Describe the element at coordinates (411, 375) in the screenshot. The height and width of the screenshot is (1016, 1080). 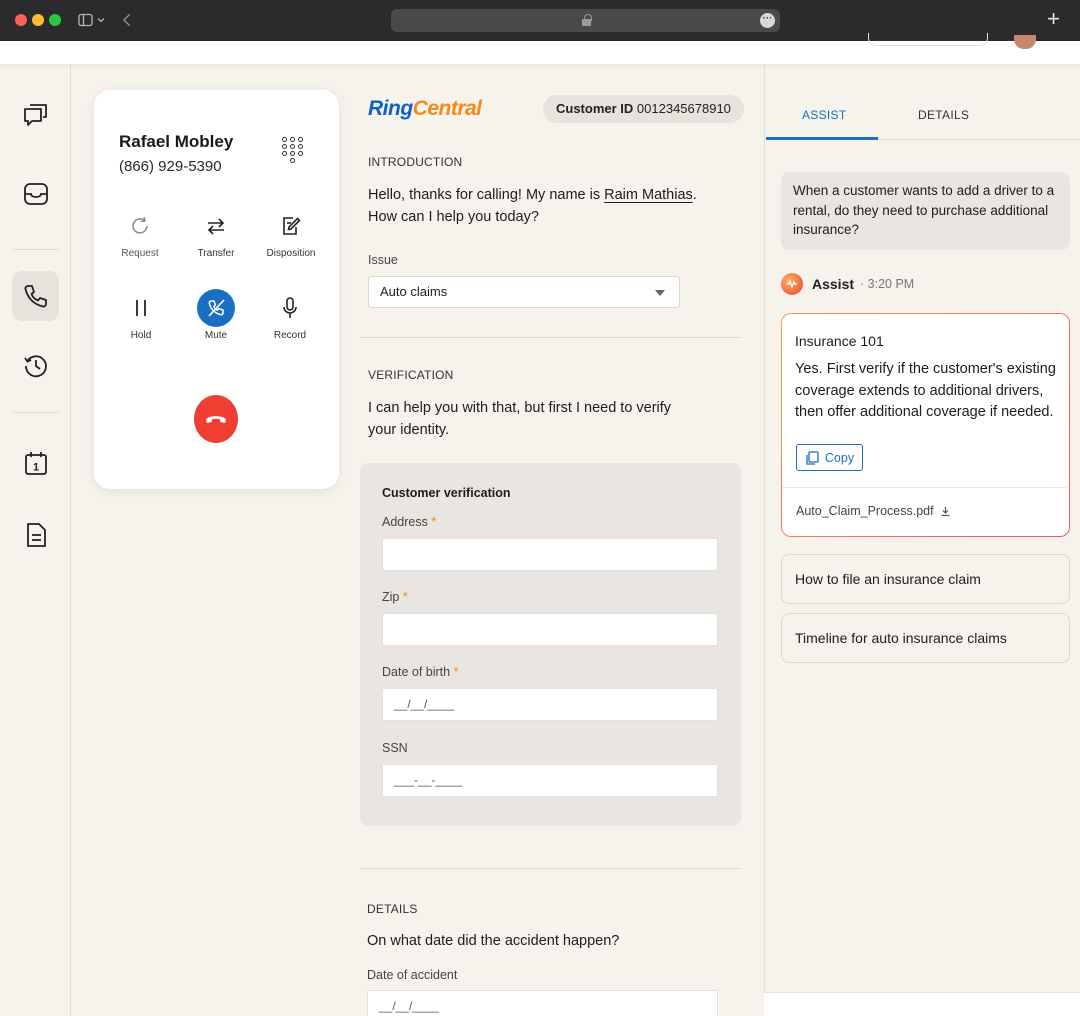
I see `verification-heading: VERIFICATION` at that location.